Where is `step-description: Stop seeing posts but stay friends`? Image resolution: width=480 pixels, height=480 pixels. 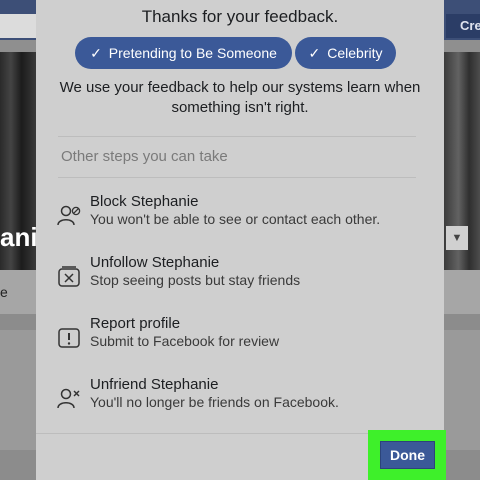
step-description: Stop seeing posts but stay friends is located at coordinates (195, 280).